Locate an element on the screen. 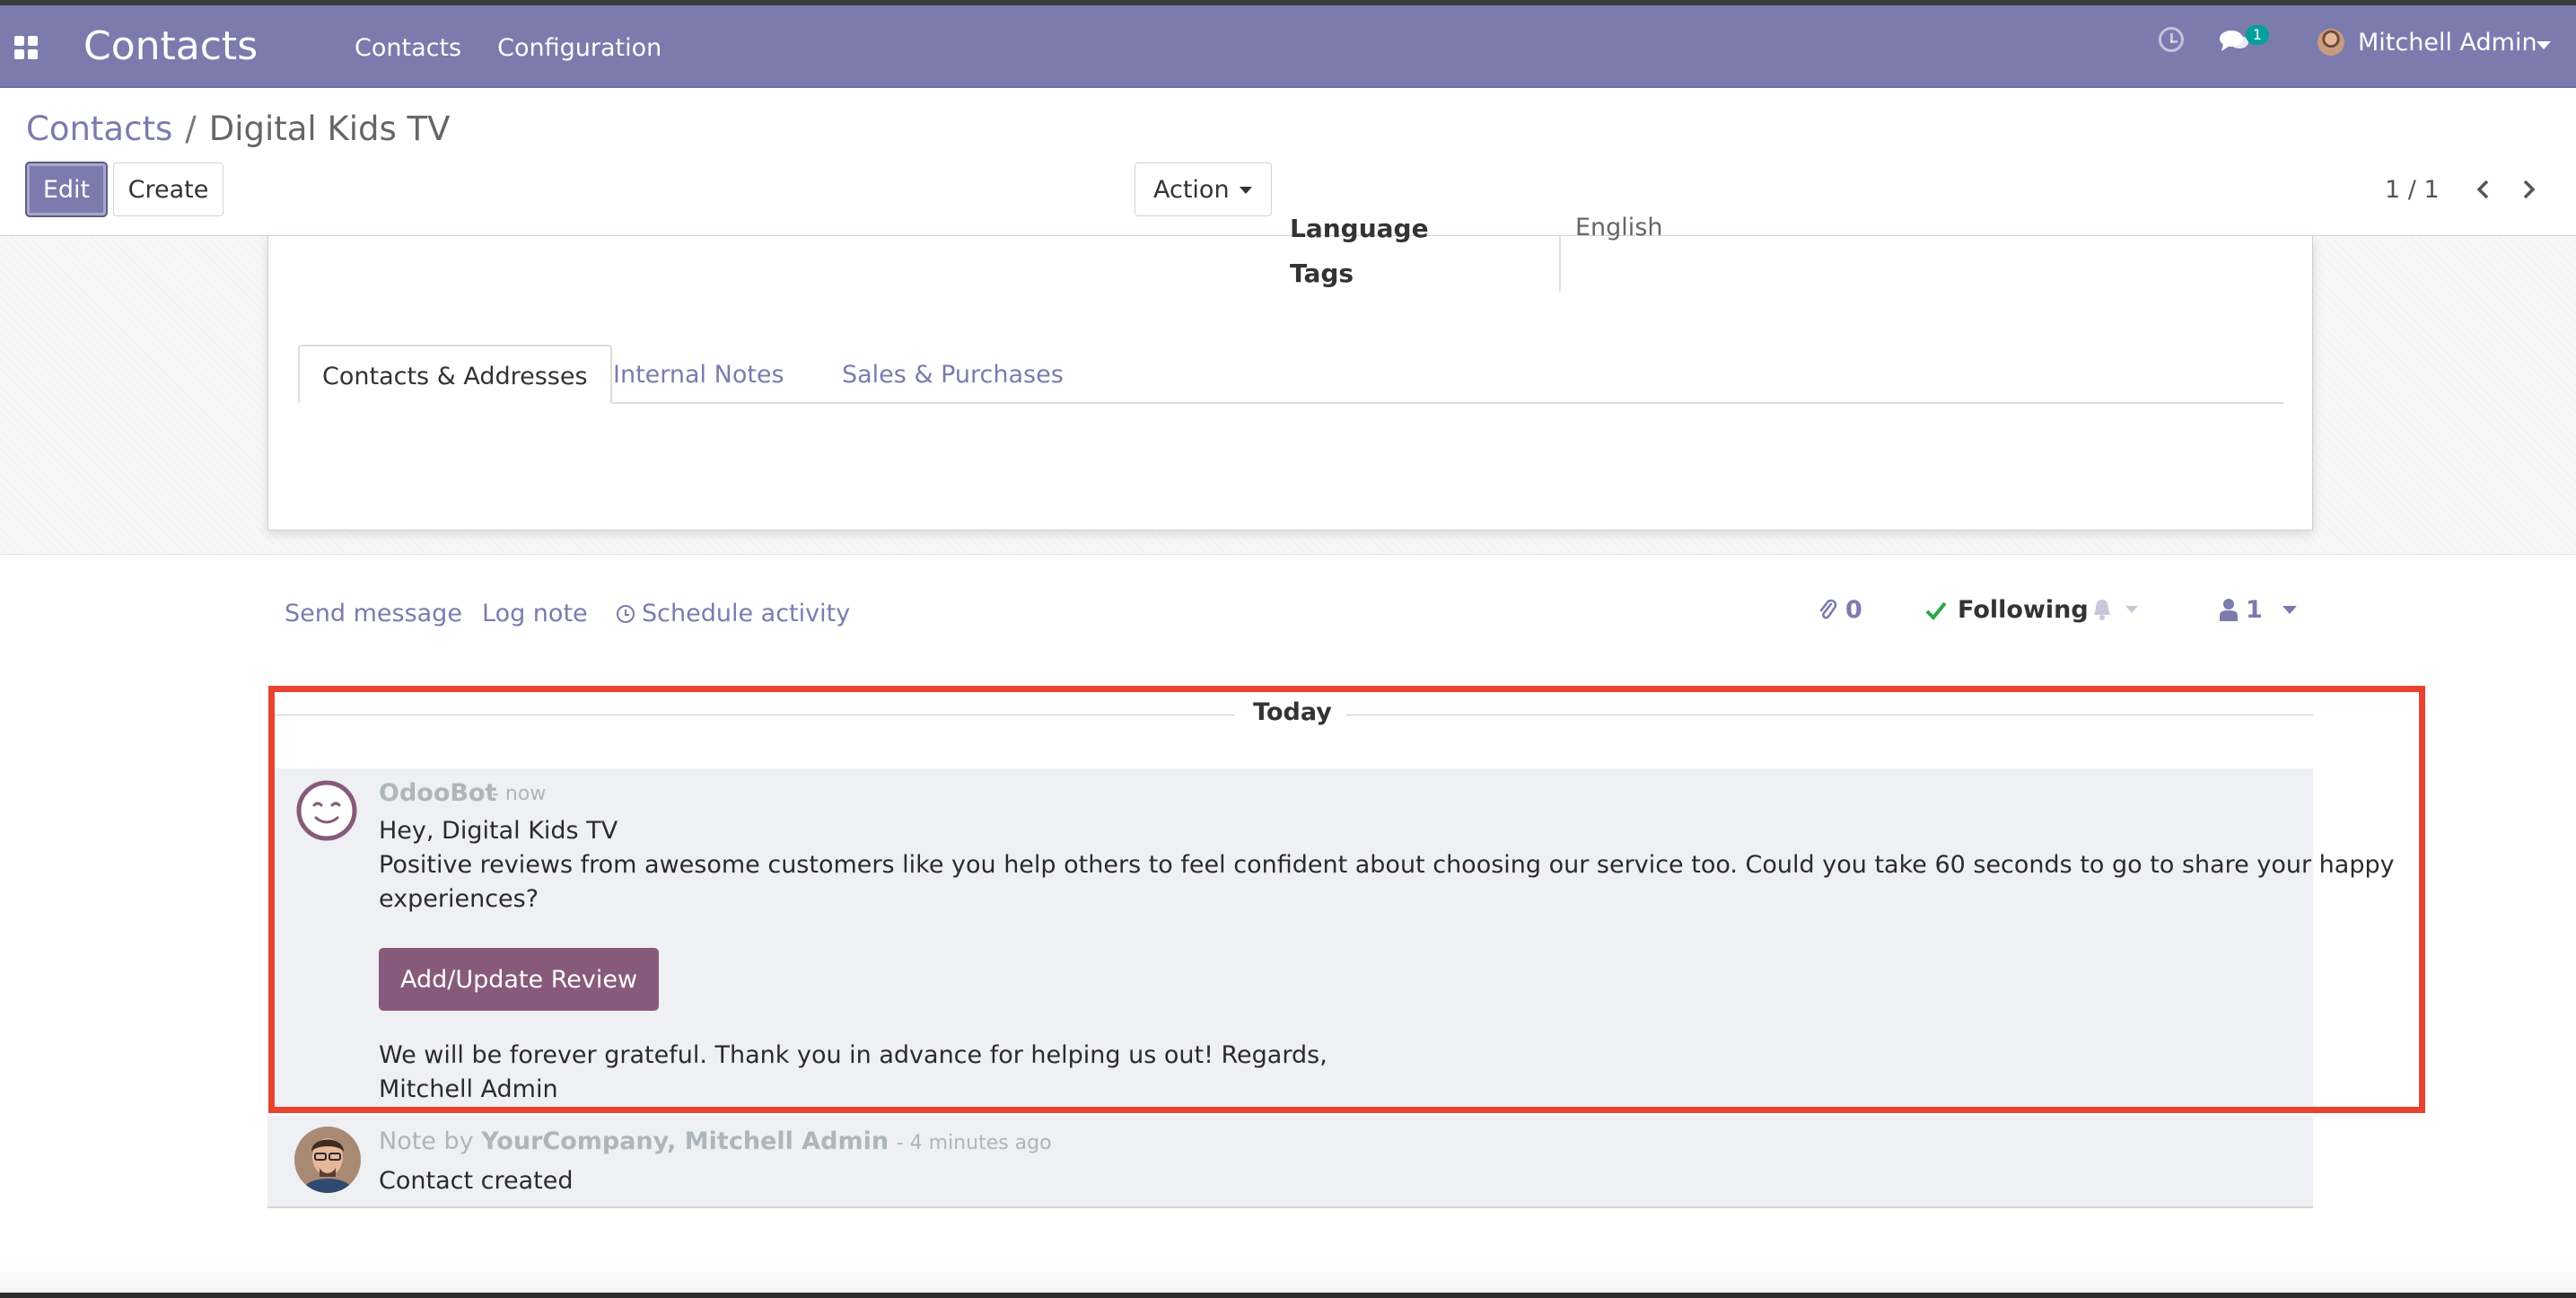  tab-contacts-addresses: Contacts & Addresses is located at coordinates (455, 375).